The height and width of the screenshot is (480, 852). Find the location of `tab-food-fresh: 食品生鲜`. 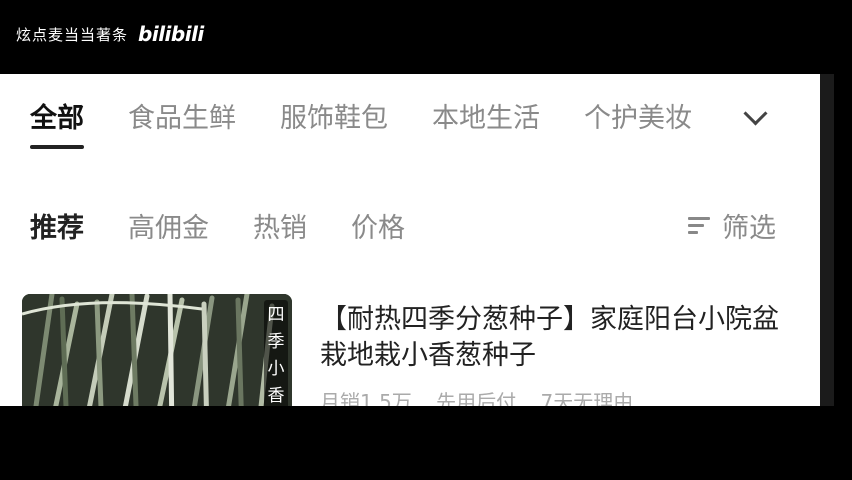

tab-food-fresh: 食品生鲜 is located at coordinates (182, 115).